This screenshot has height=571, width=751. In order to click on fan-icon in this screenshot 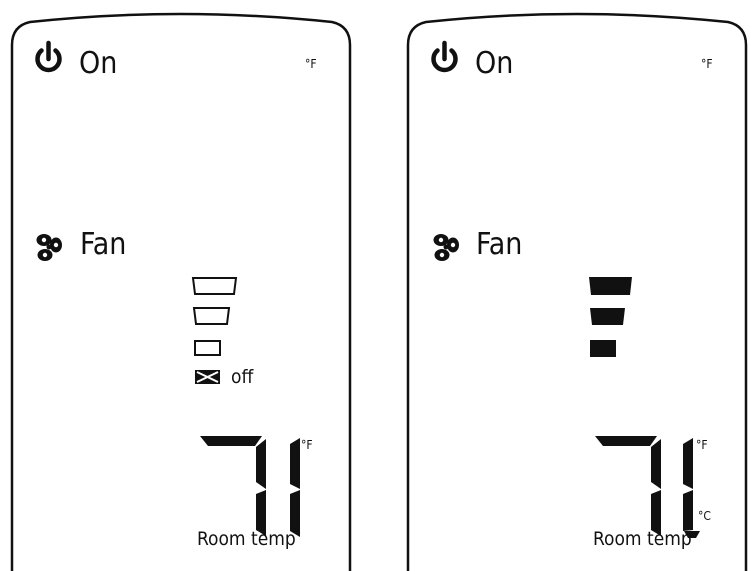, I will do `click(446, 247)`.